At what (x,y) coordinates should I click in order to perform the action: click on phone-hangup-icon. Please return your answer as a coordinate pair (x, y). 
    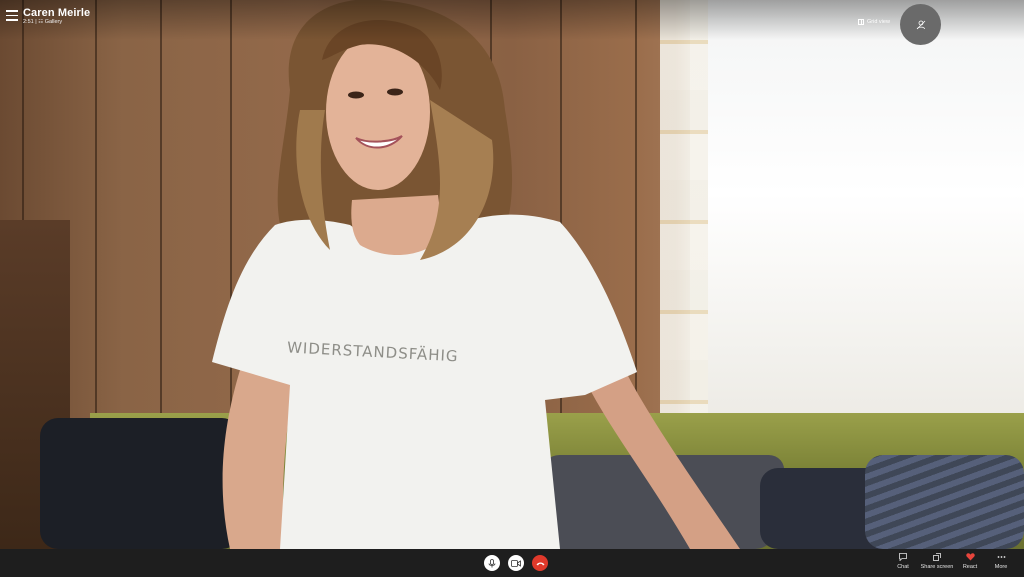
    Looking at the image, I should click on (540, 563).